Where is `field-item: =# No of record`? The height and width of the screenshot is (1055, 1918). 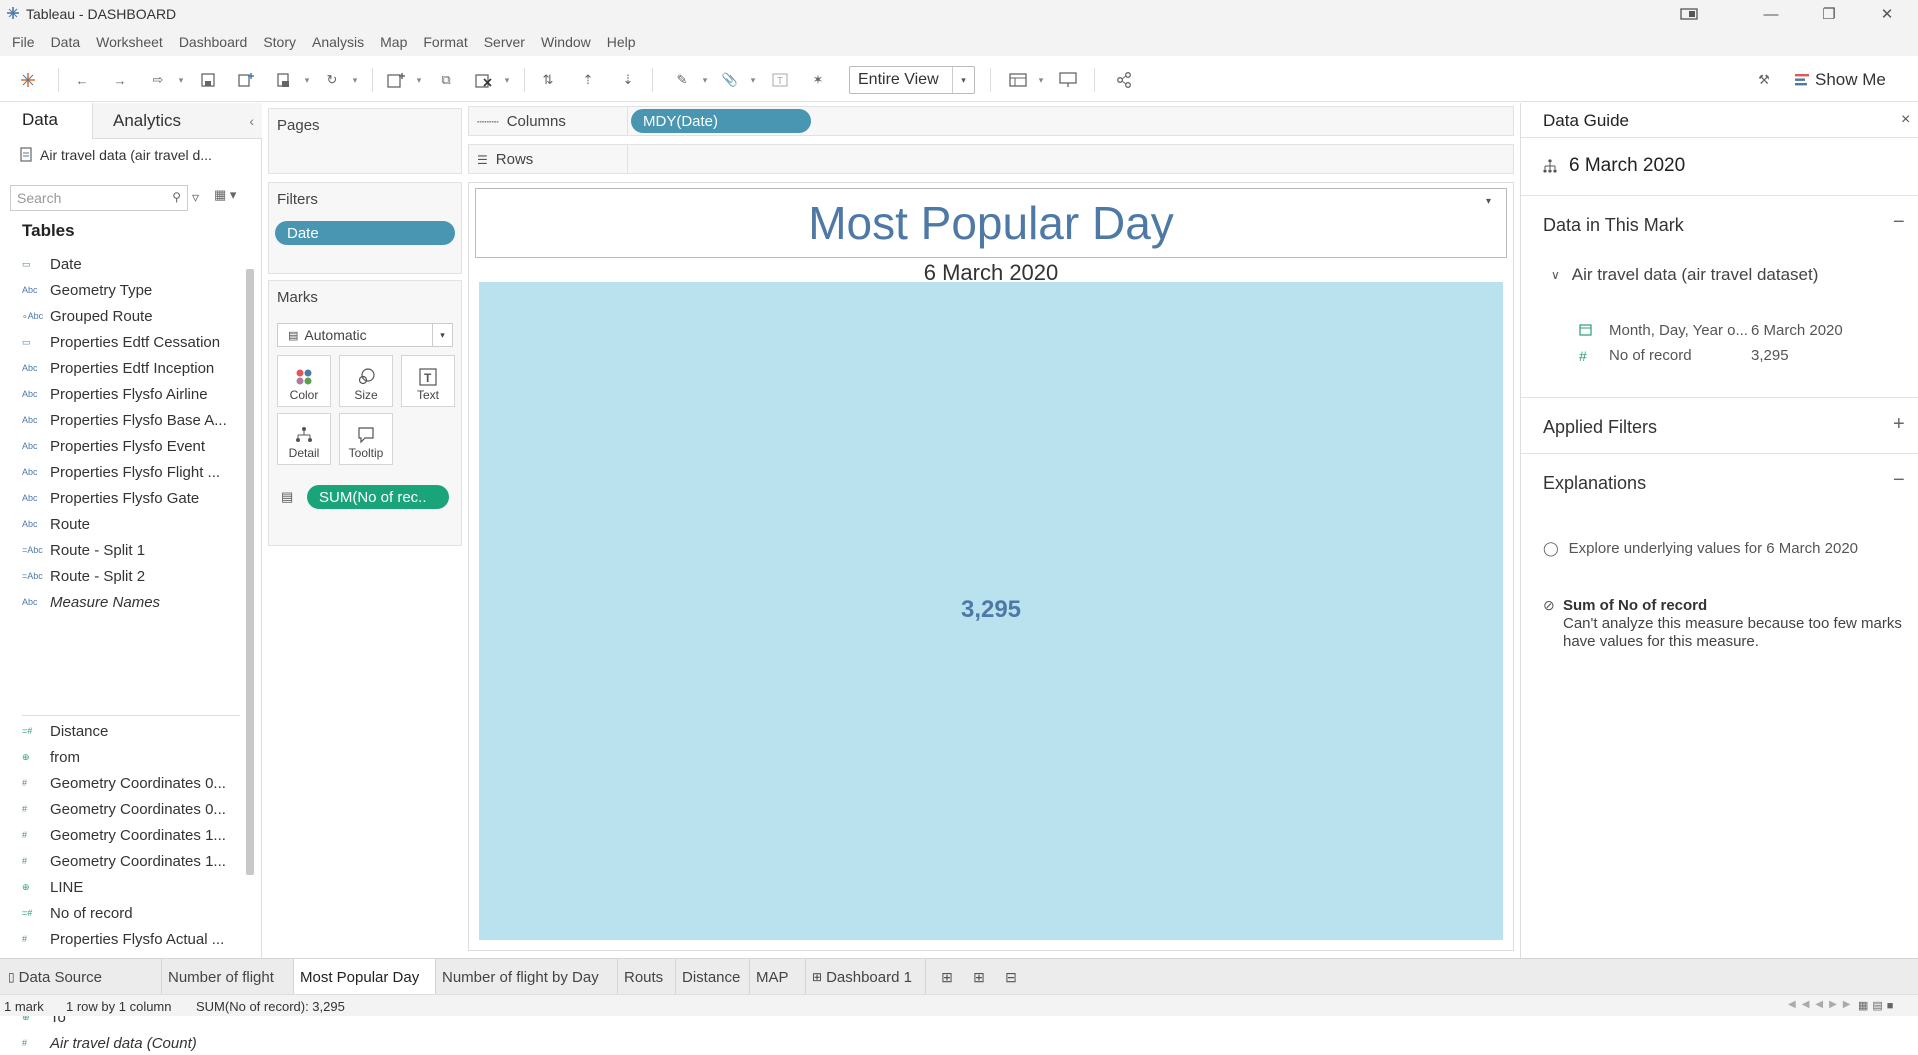
field-item: =# No of record is located at coordinates (129, 913).